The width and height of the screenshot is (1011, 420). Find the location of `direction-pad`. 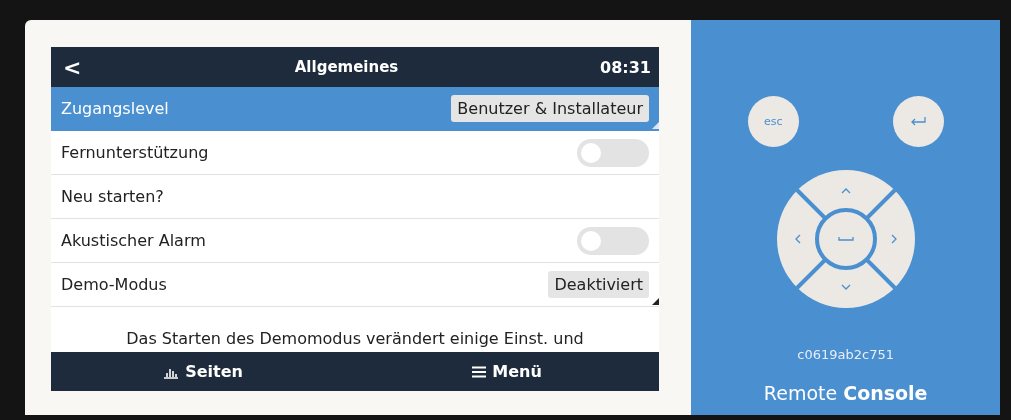

direction-pad is located at coordinates (845, 239).